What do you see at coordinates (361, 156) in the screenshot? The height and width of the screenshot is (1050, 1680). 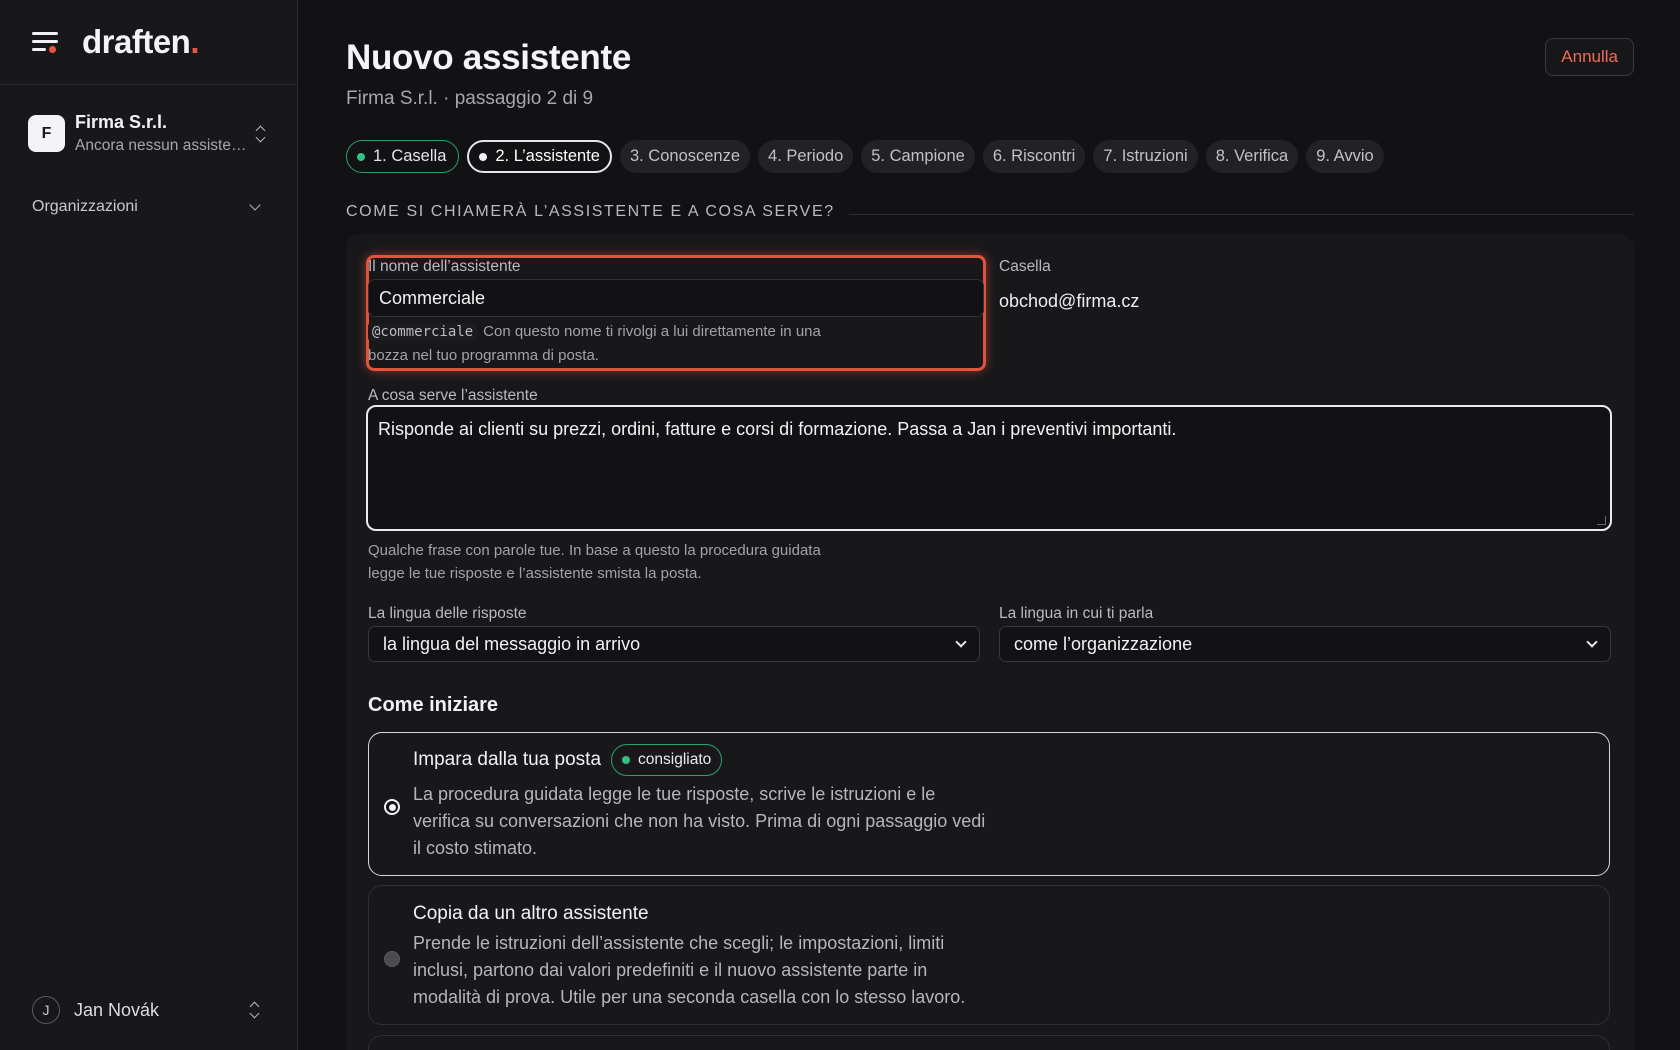 I see `check-dot-icon` at bounding box center [361, 156].